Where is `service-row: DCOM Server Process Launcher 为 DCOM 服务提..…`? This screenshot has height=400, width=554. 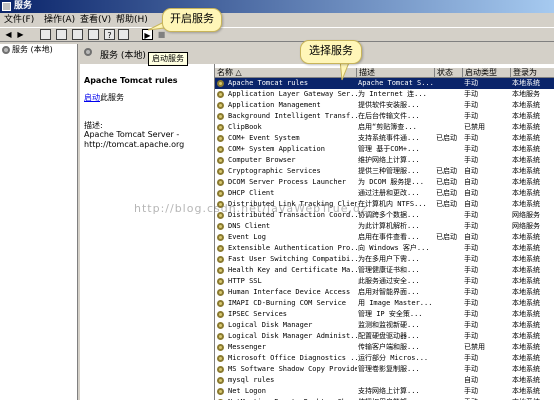 service-row: DCOM Server Process Launcher 为 DCOM 服务提..… is located at coordinates (384, 182).